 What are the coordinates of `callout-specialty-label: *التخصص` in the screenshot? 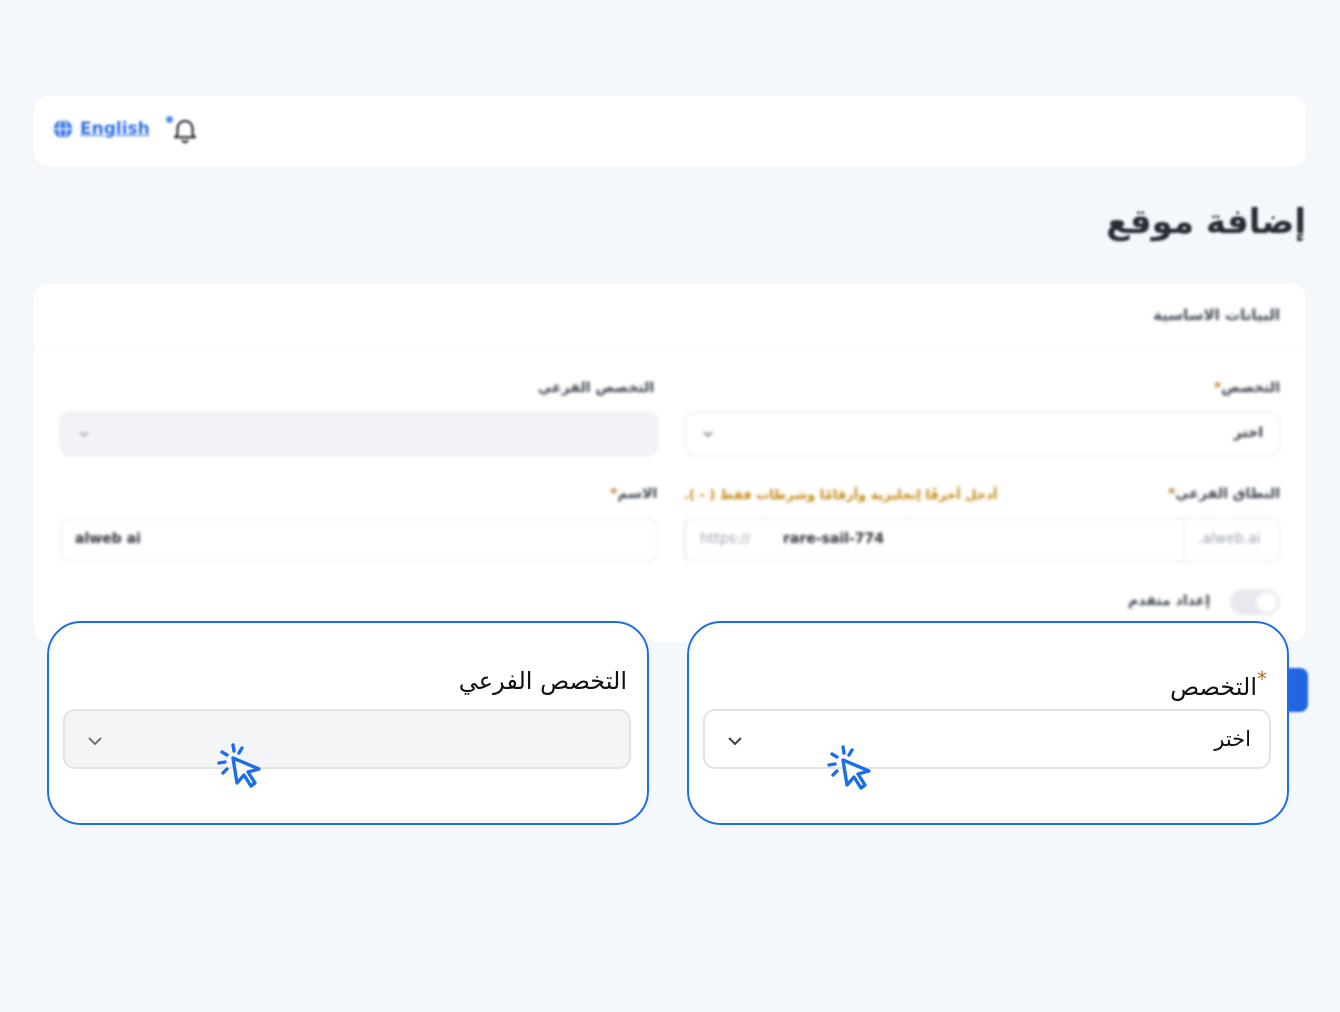 It's located at (1218, 684).